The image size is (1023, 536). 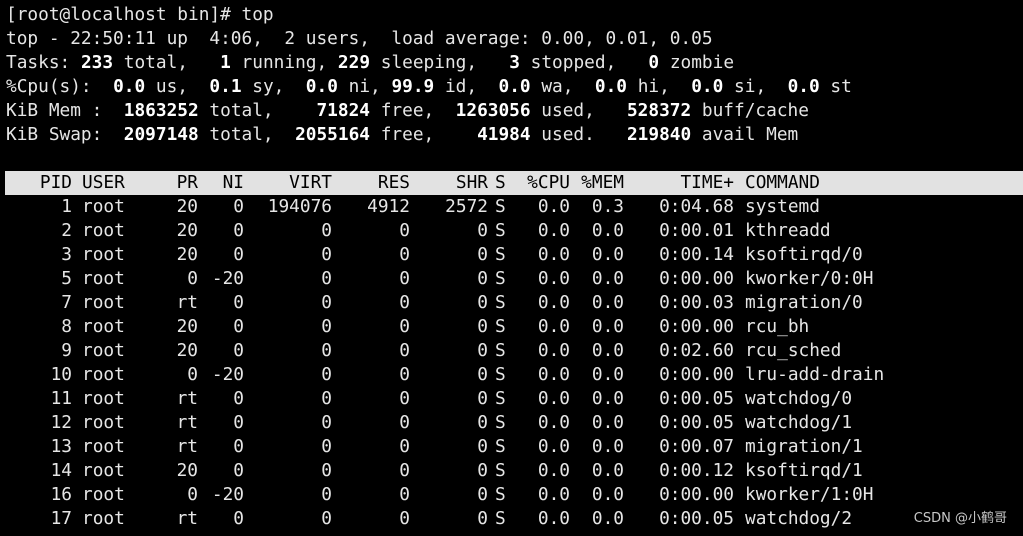 What do you see at coordinates (782, 183) in the screenshot?
I see `col-header-command: COMMAND` at bounding box center [782, 183].